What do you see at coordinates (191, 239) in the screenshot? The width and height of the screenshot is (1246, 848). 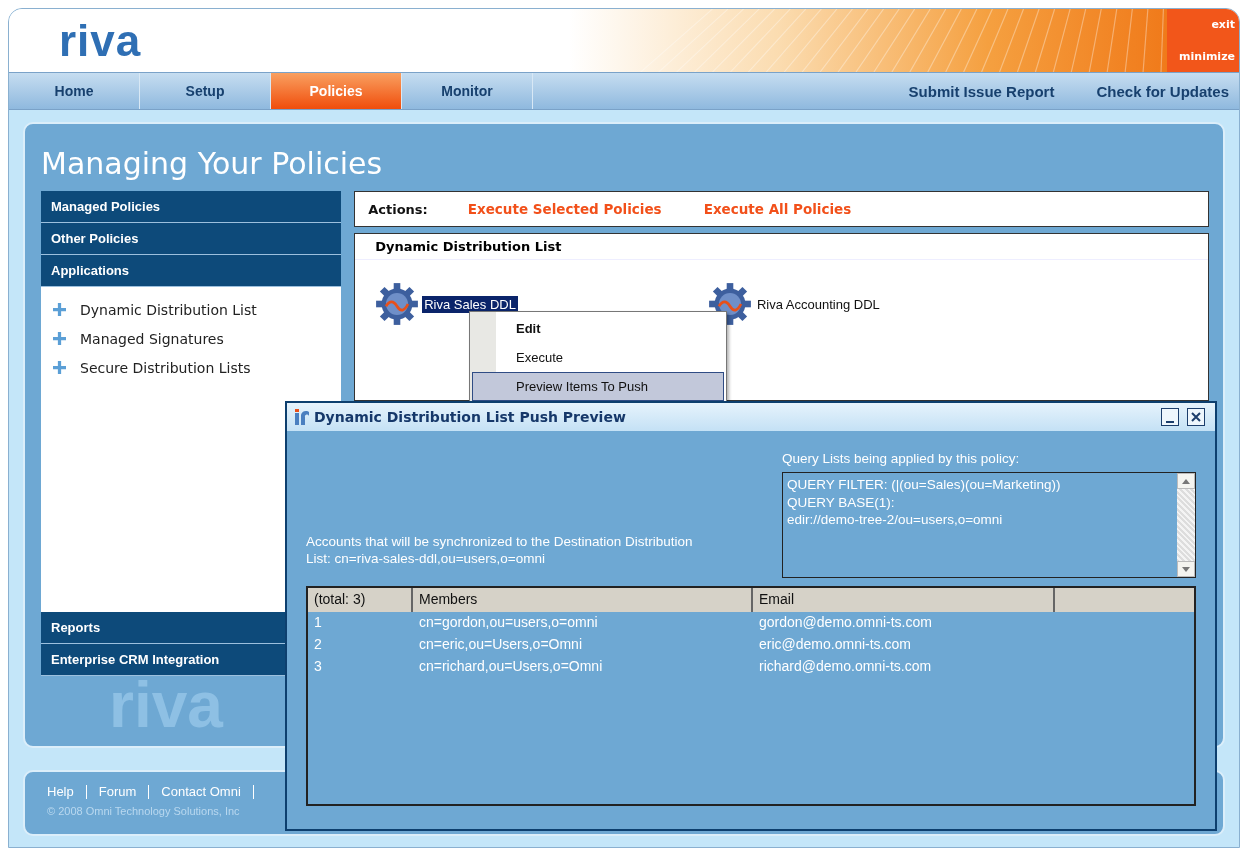 I see `sidebar-section: Other Policies` at bounding box center [191, 239].